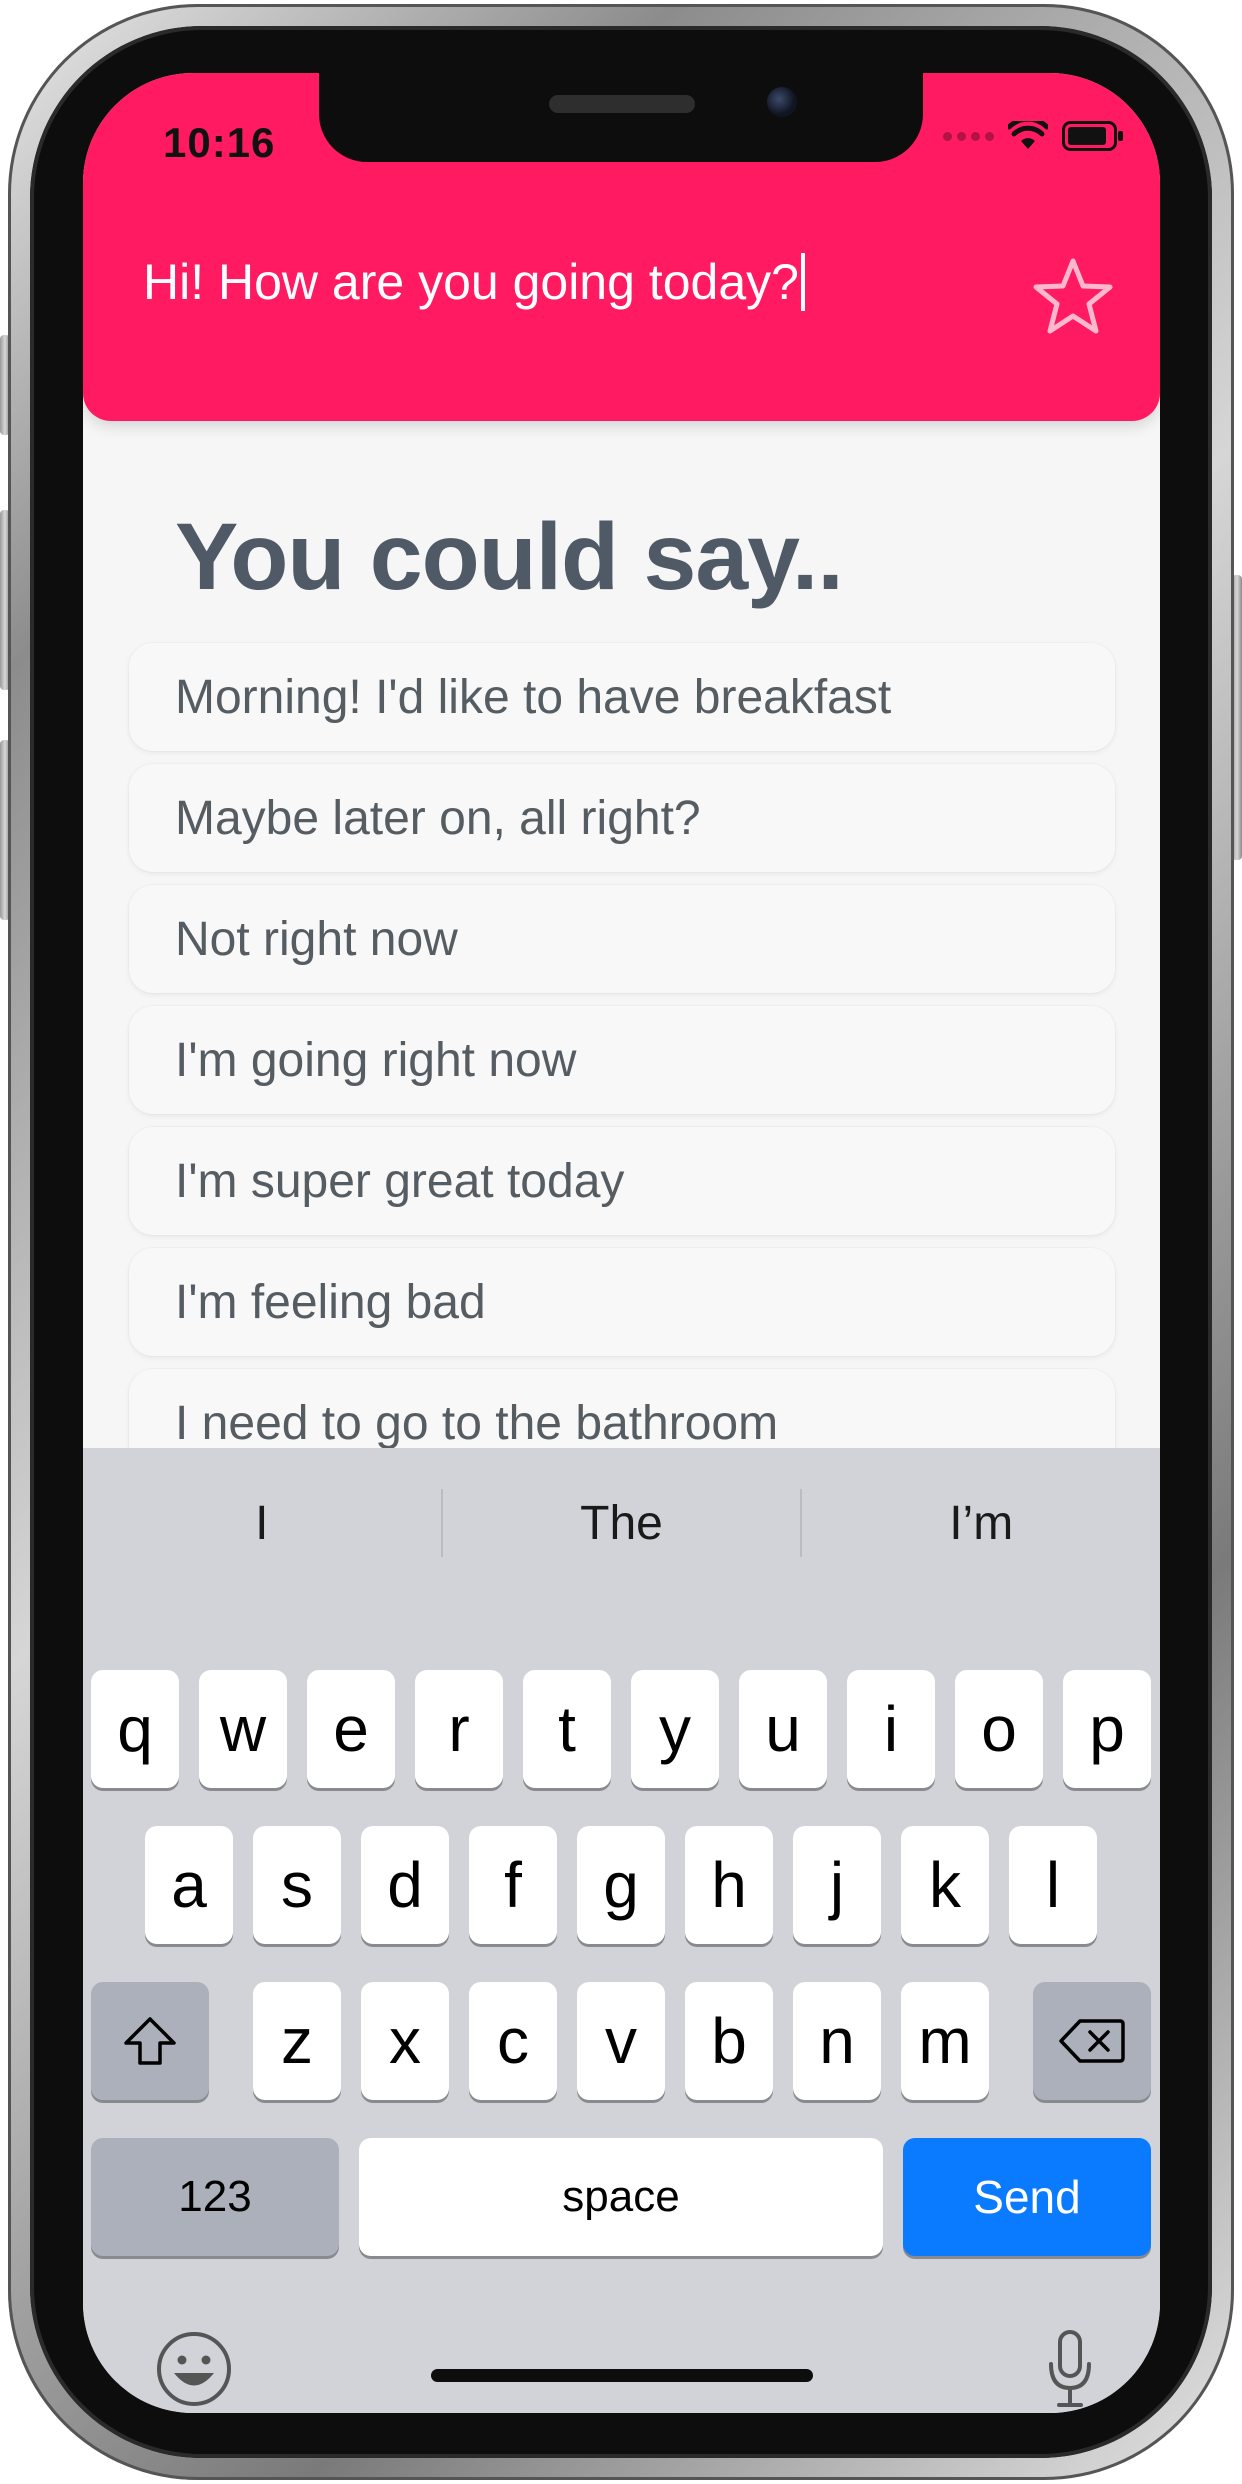  Describe the element at coordinates (189, 1885) in the screenshot. I see `key-a: a` at that location.